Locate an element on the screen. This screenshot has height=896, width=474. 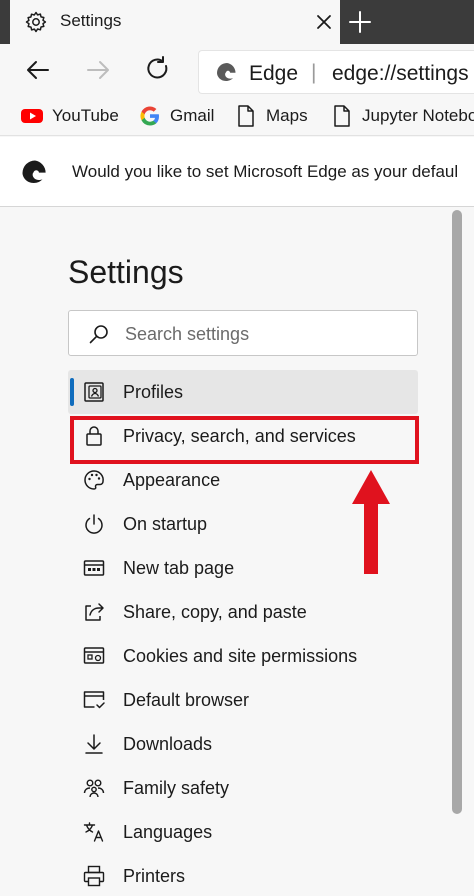
close-icon is located at coordinates (324, 22).